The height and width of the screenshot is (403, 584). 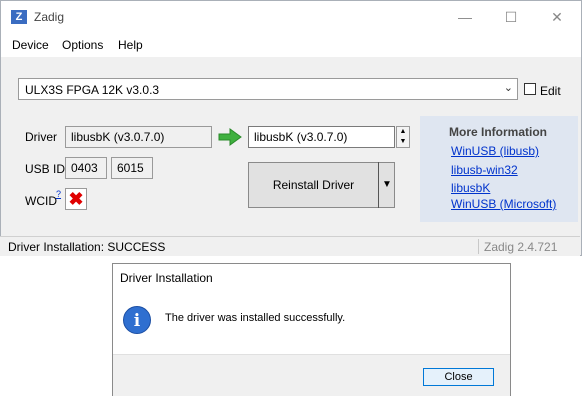 I want to click on reinstall-options-dropdown: ▼, so click(x=386, y=185).